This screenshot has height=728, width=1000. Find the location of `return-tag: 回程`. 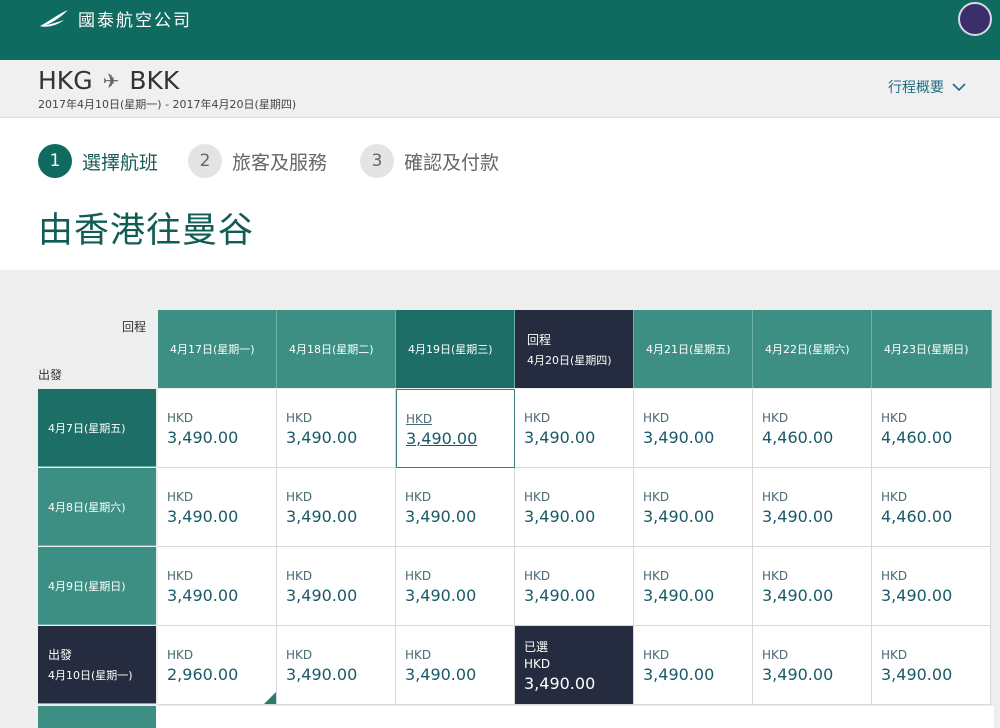

return-tag: 回程 is located at coordinates (539, 339).